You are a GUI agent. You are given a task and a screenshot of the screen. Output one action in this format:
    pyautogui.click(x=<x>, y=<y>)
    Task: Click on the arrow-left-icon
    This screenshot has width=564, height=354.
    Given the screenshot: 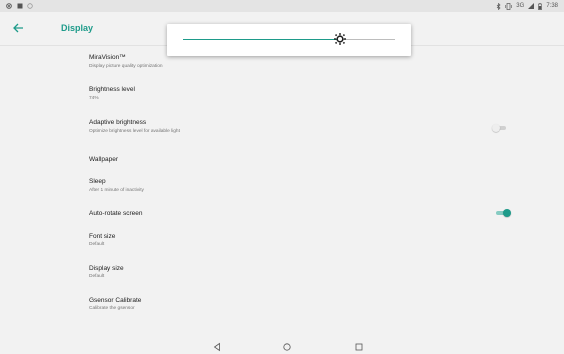 What is the action you would take?
    pyautogui.click(x=18, y=28)
    